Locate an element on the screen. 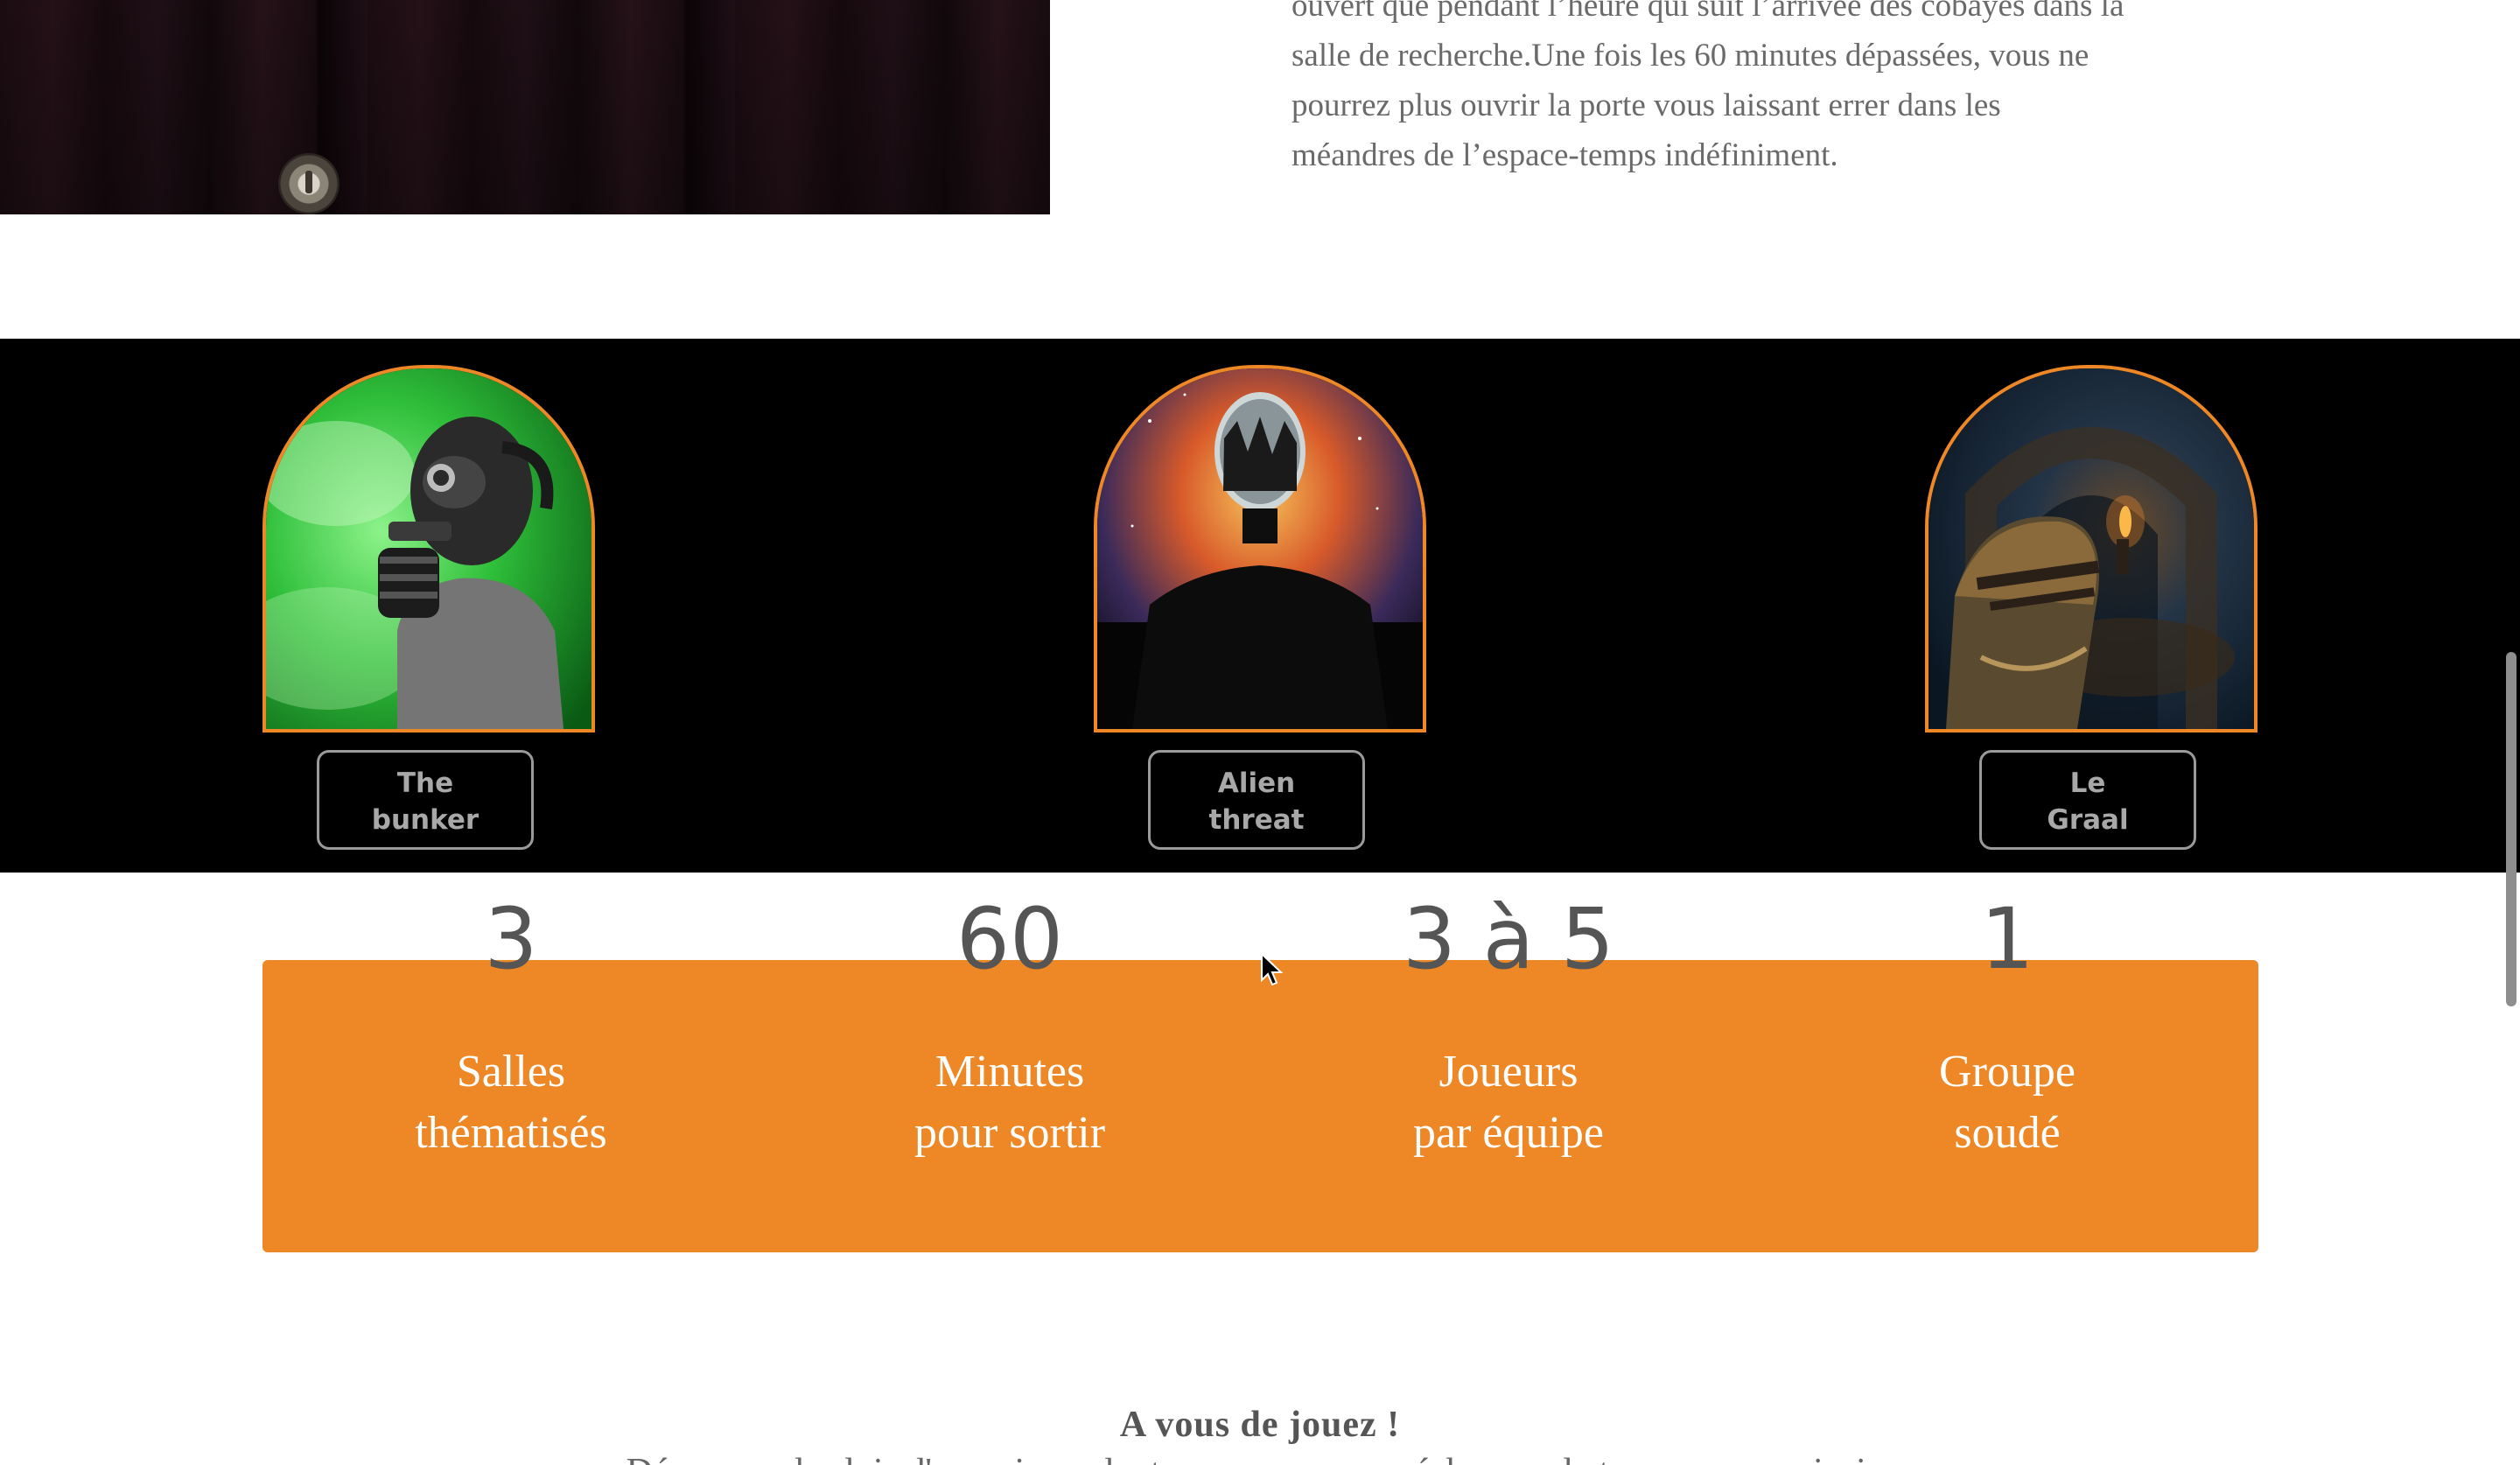 This screenshot has height=1465, width=2520. stat-label-line: pour sortir is located at coordinates (1010, 1133).